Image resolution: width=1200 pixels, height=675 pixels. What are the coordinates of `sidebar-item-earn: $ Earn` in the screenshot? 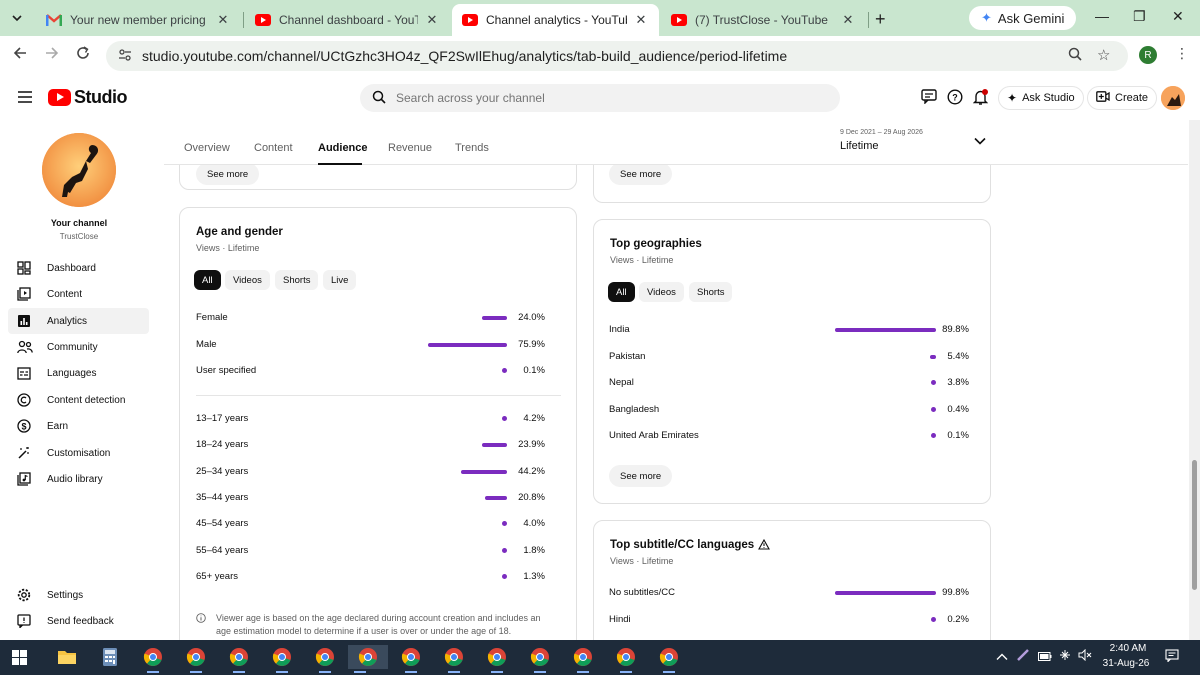 It's located at (78, 426).